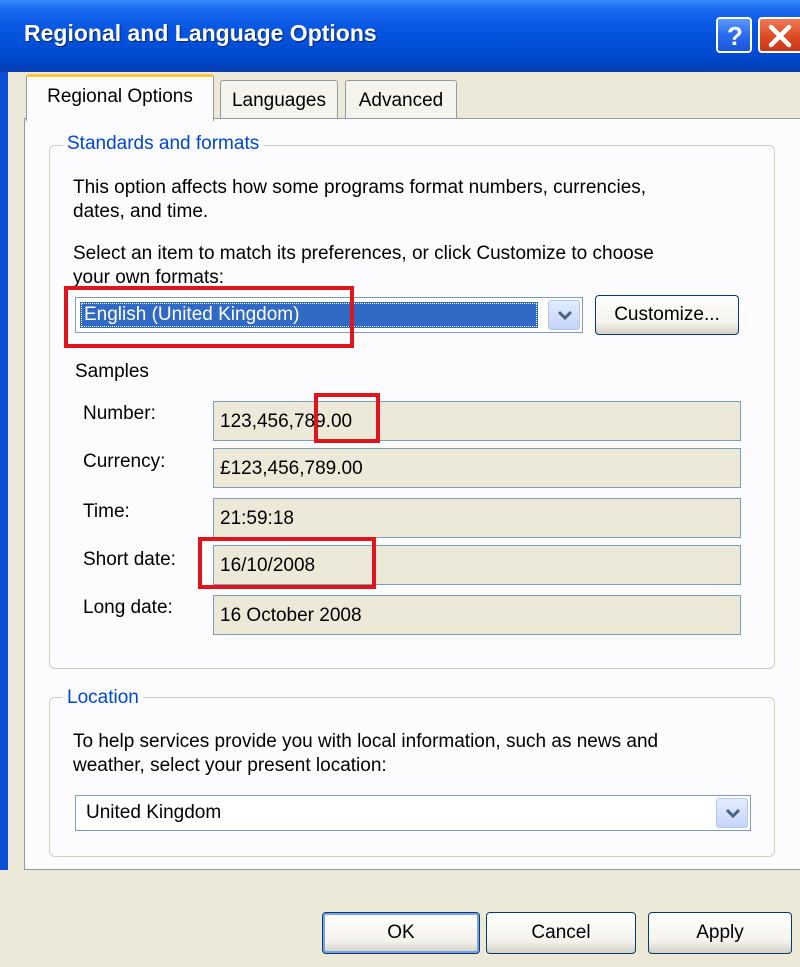 This screenshot has width=800, height=967. What do you see at coordinates (347, 418) in the screenshot?
I see `highlight-number-decimal` at bounding box center [347, 418].